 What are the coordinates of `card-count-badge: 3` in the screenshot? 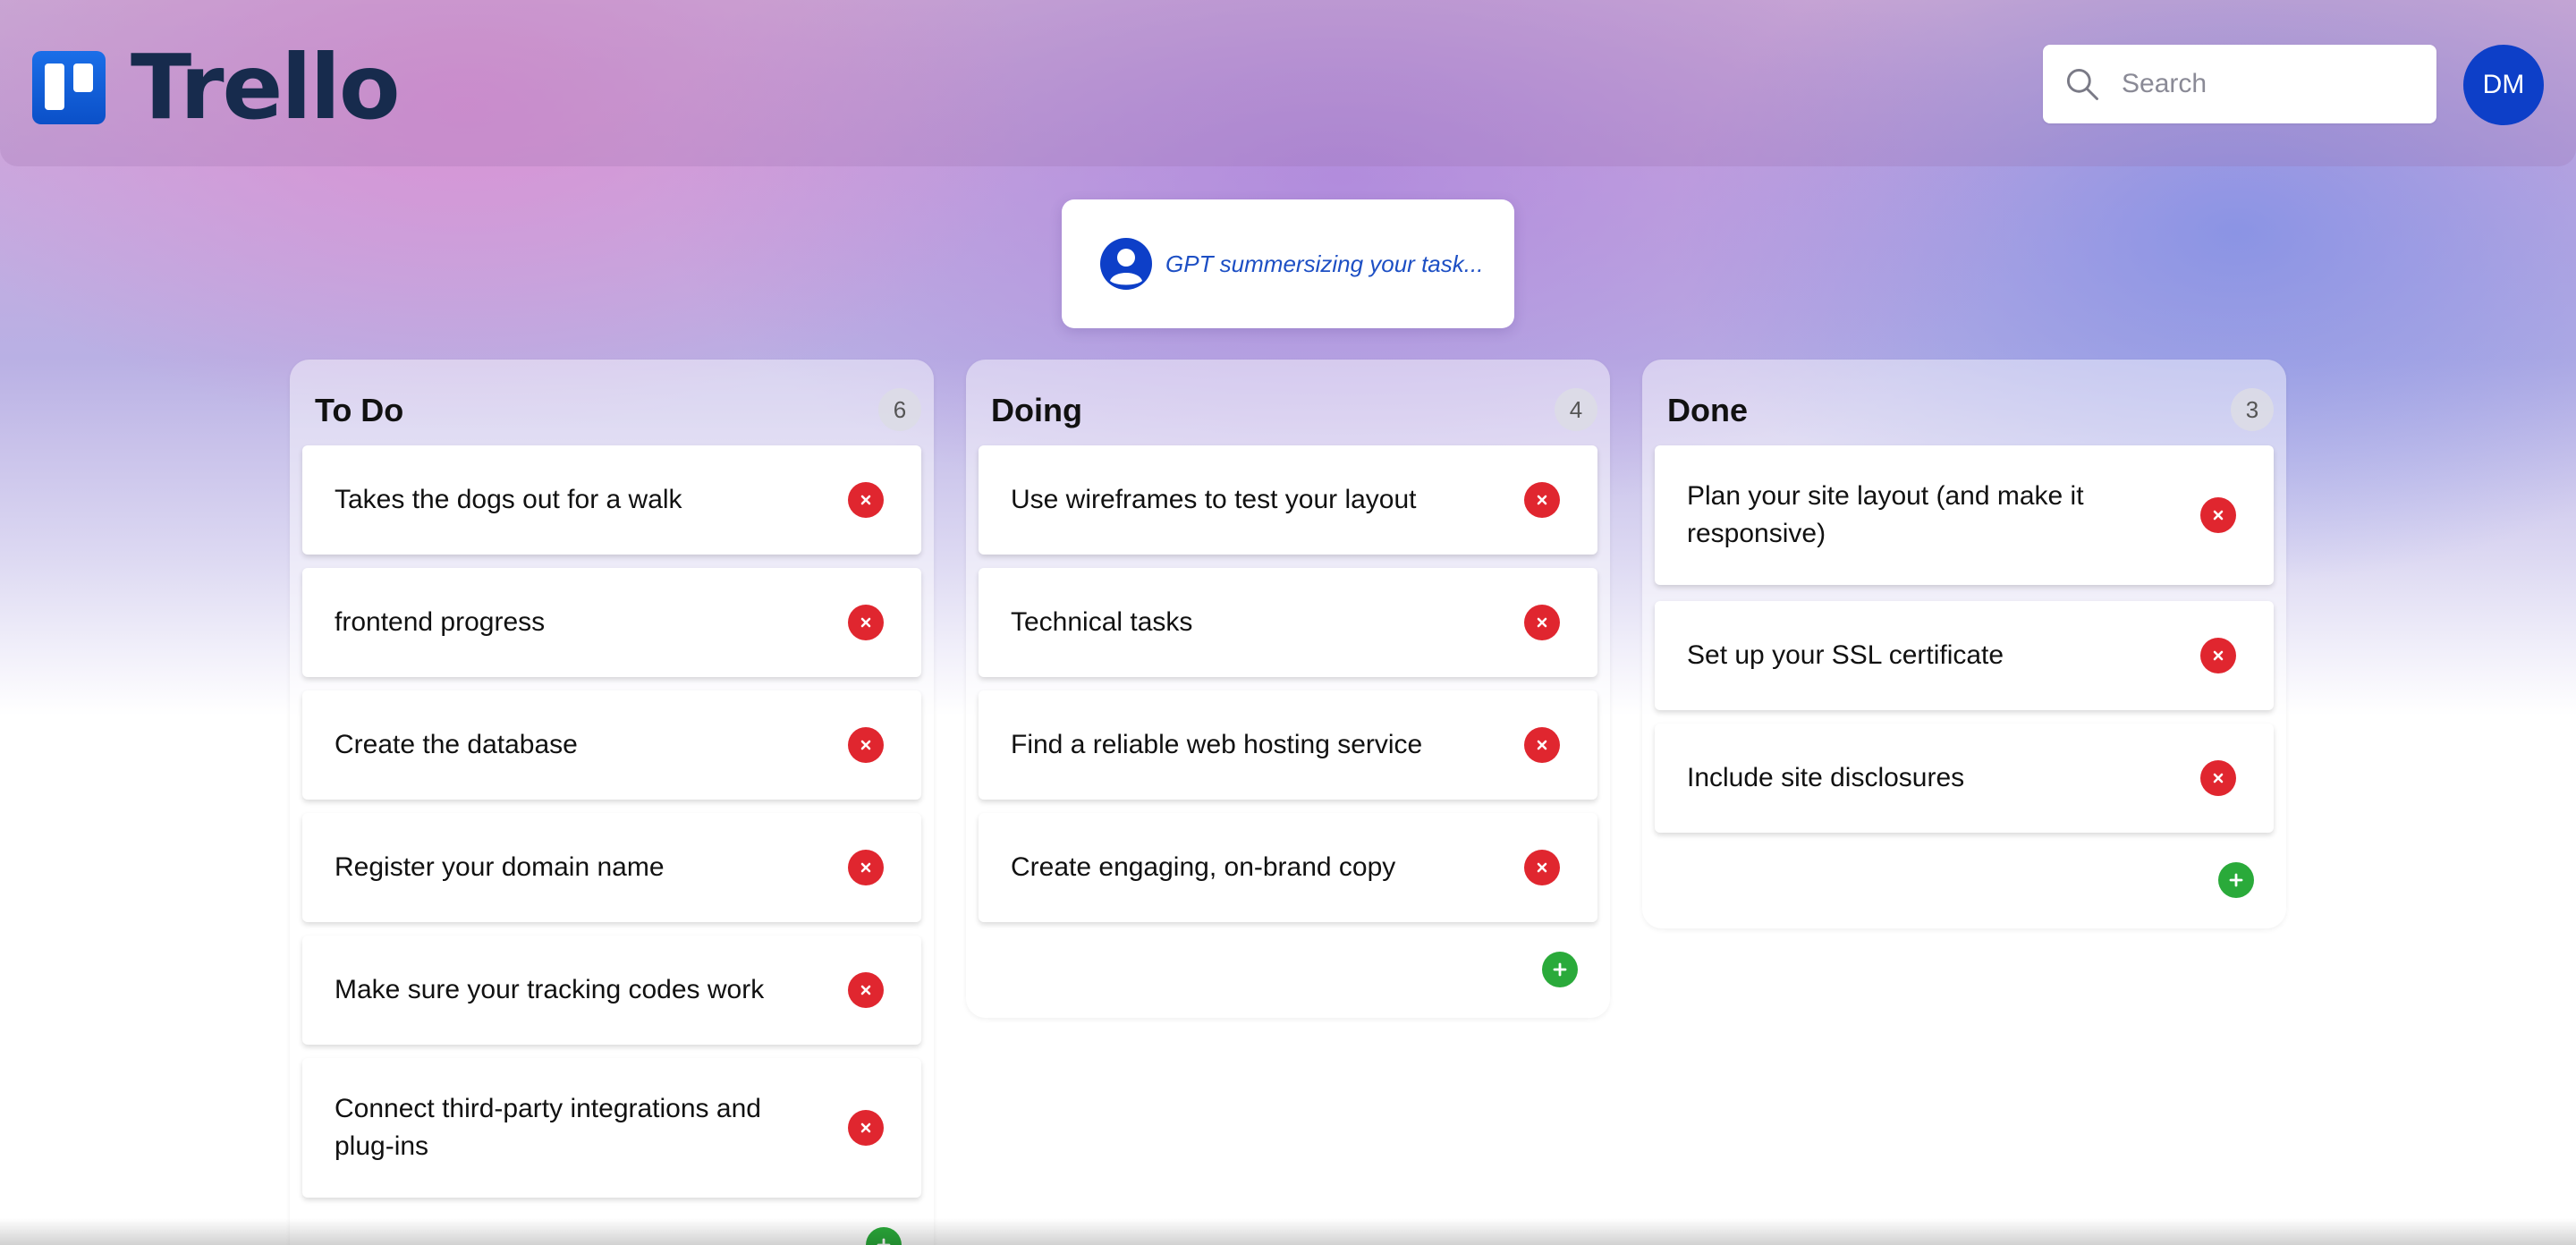 It's located at (2252, 410).